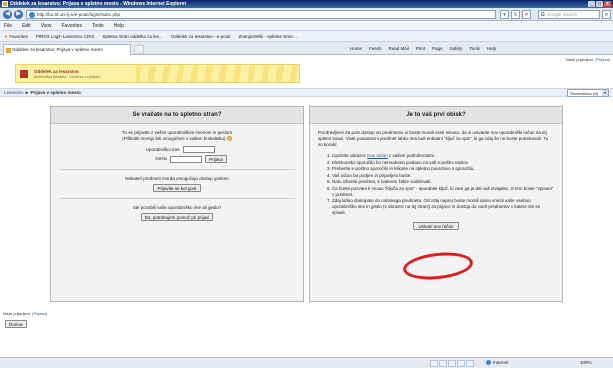 This screenshot has height=368, width=613. I want to click on address-actions: ▾ ↻ ✕, so click(515, 14).